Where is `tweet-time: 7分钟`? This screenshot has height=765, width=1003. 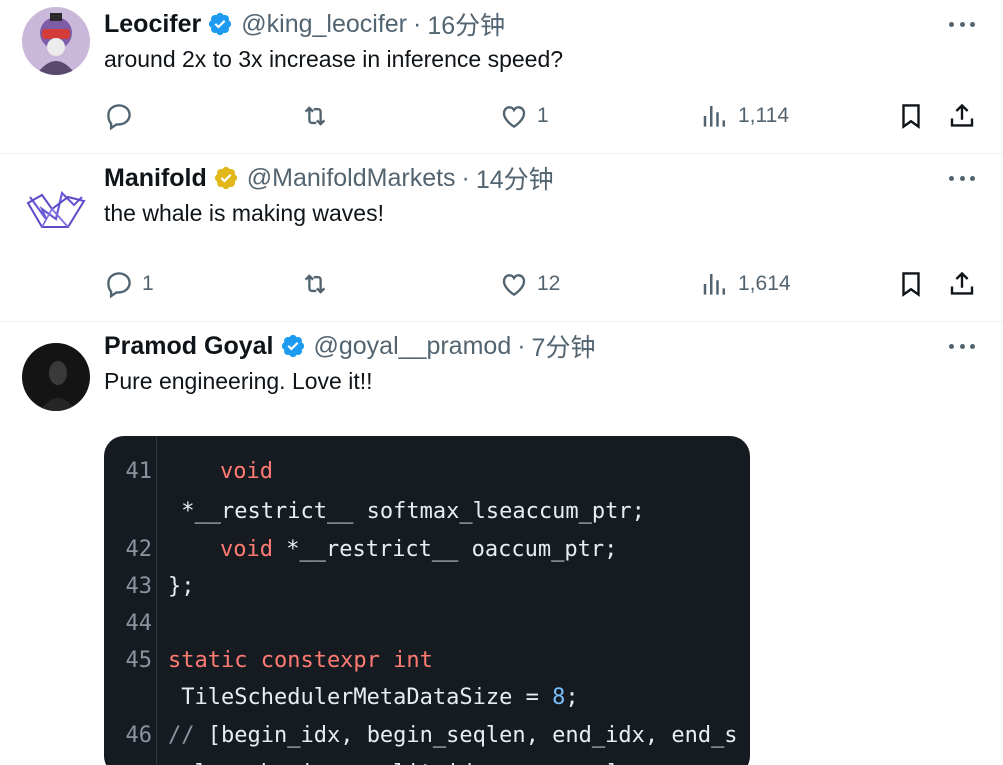
tweet-time: 7分钟 is located at coordinates (564, 346).